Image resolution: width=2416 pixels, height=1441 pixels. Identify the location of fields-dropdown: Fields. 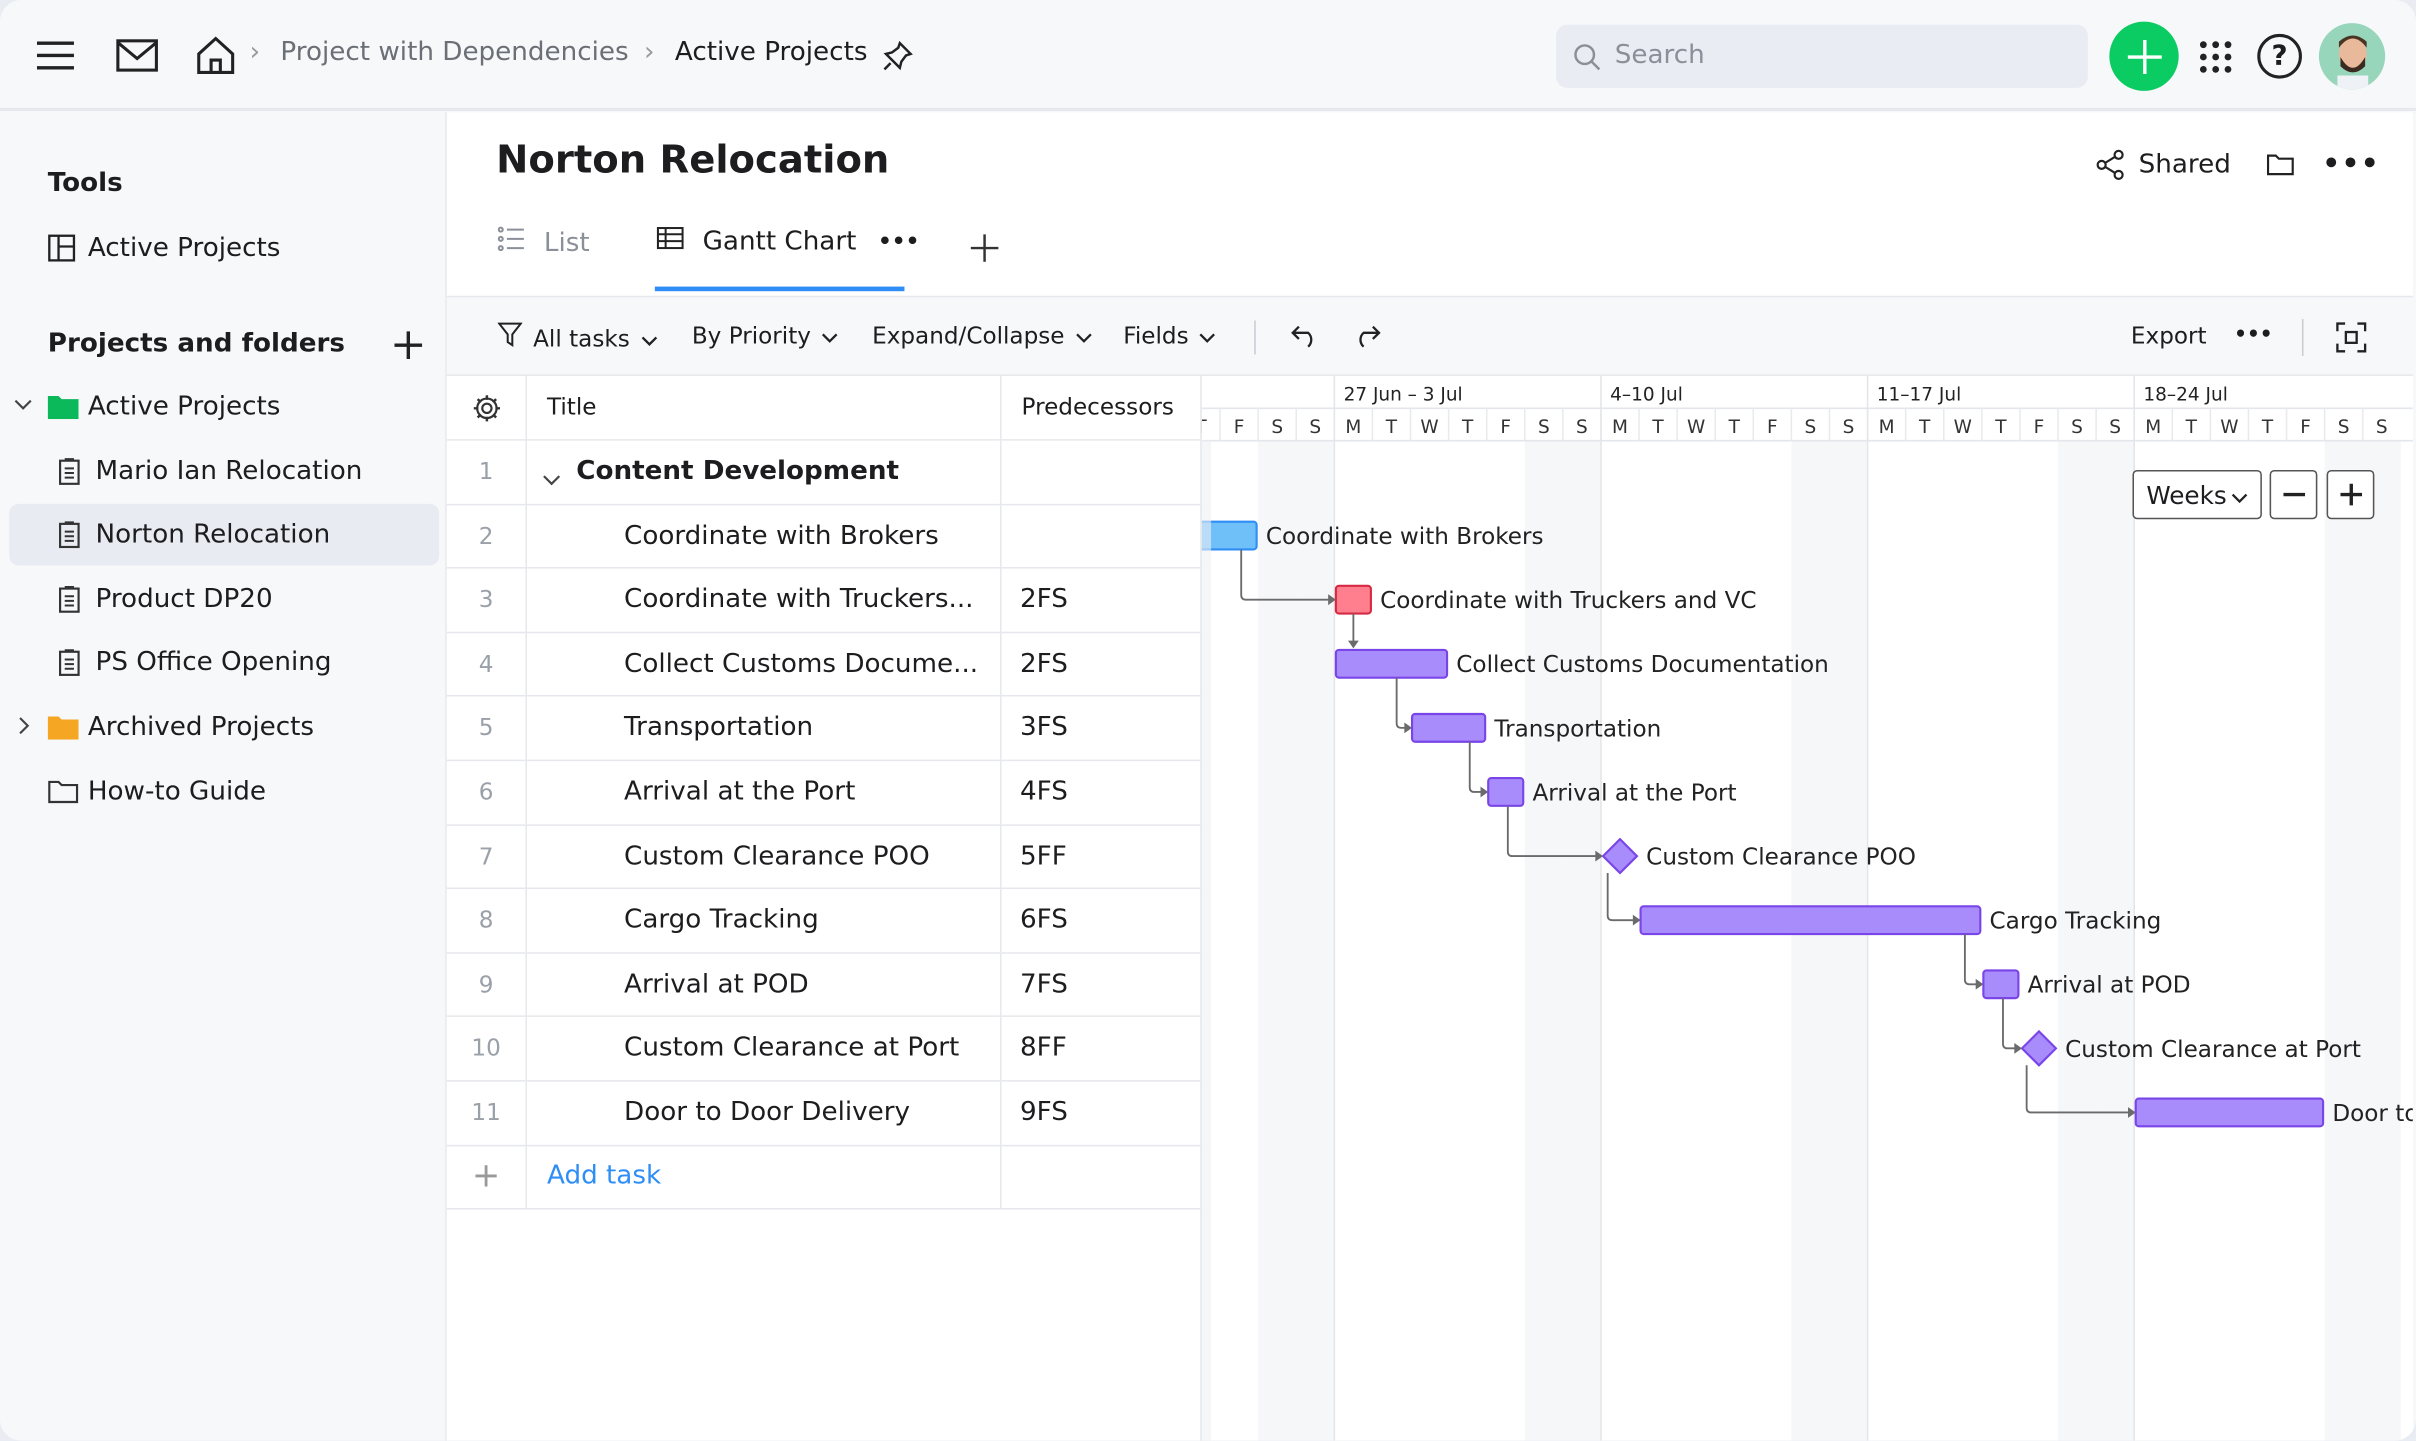
(1169, 336).